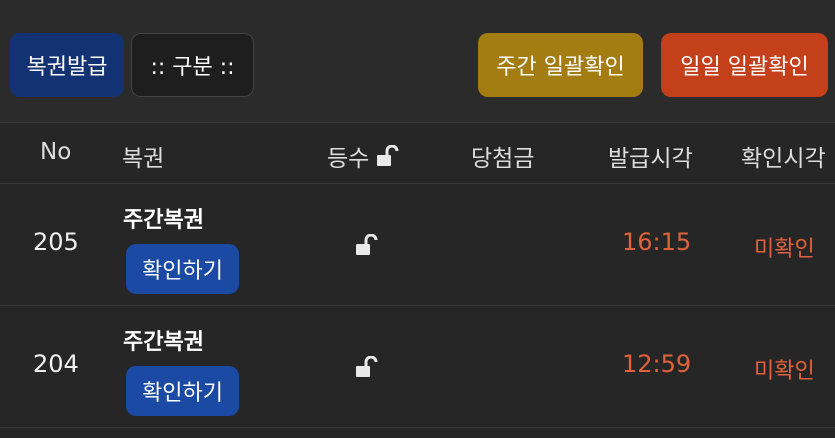 The height and width of the screenshot is (438, 835). I want to click on column-header-rank: 등수, so click(364, 156).